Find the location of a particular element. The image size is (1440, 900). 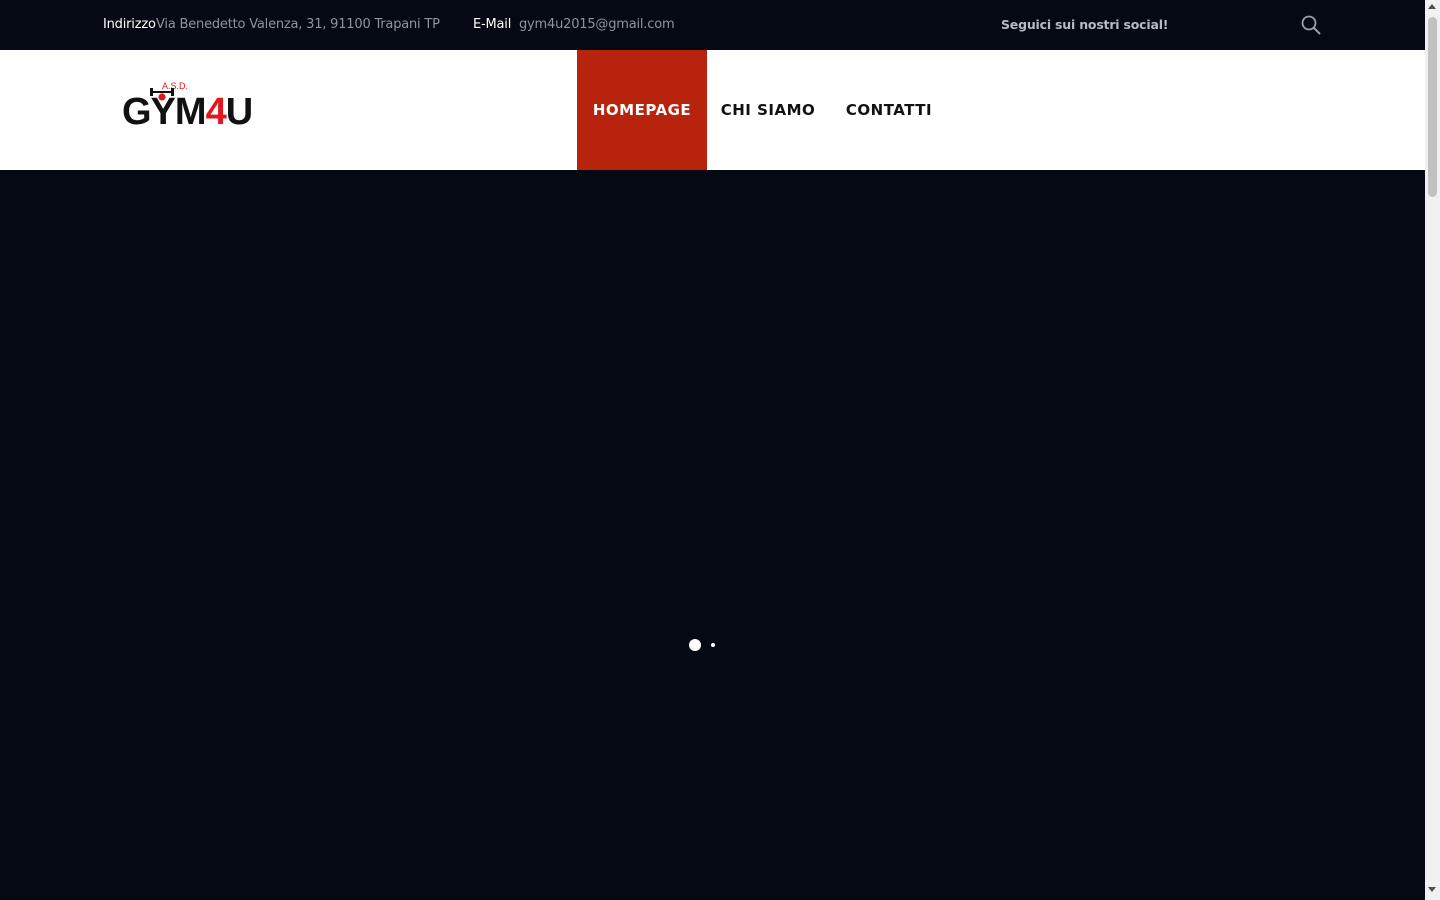

page-scrollbar is located at coordinates (1432, 450).